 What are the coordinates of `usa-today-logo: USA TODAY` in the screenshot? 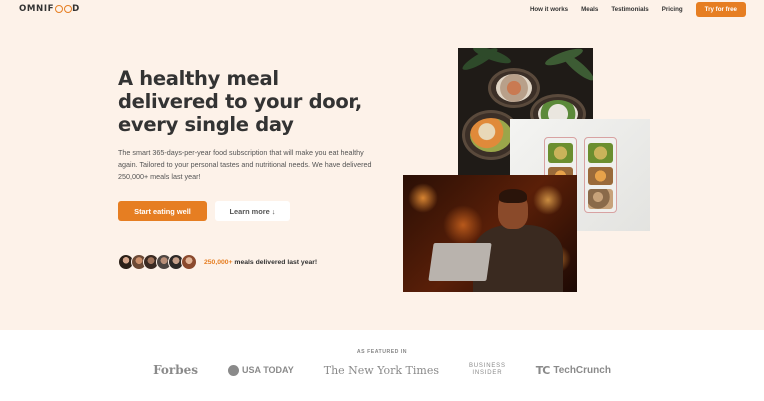 It's located at (261, 370).